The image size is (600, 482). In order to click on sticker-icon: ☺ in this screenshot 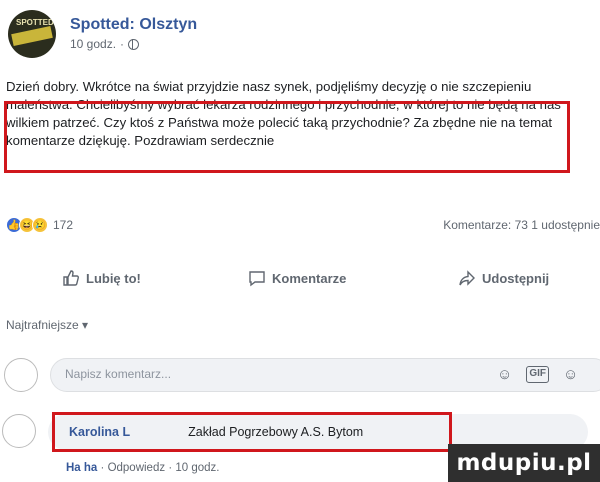, I will do `click(570, 374)`.